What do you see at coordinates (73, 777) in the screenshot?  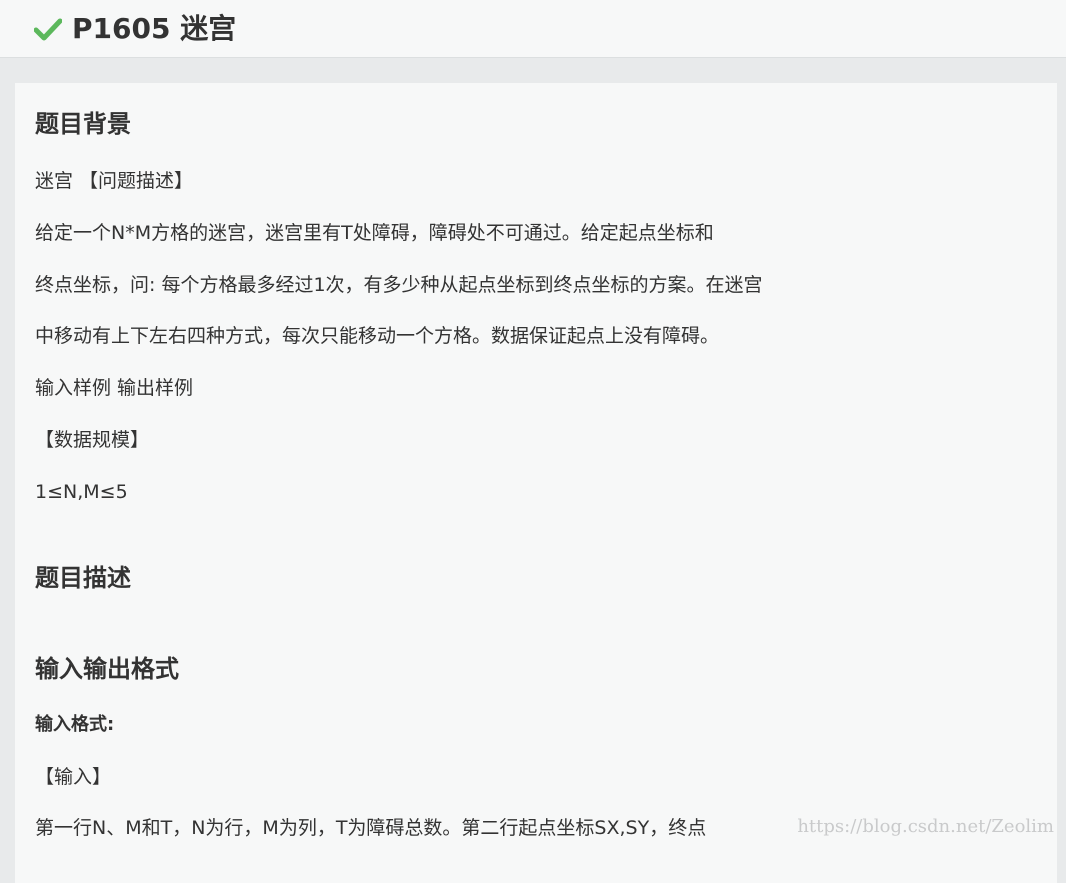 I see `paragraph: 【输入】` at bounding box center [73, 777].